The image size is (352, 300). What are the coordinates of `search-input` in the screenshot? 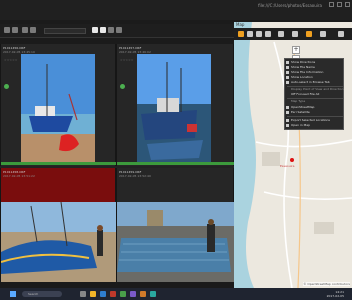 It's located at (65, 31).